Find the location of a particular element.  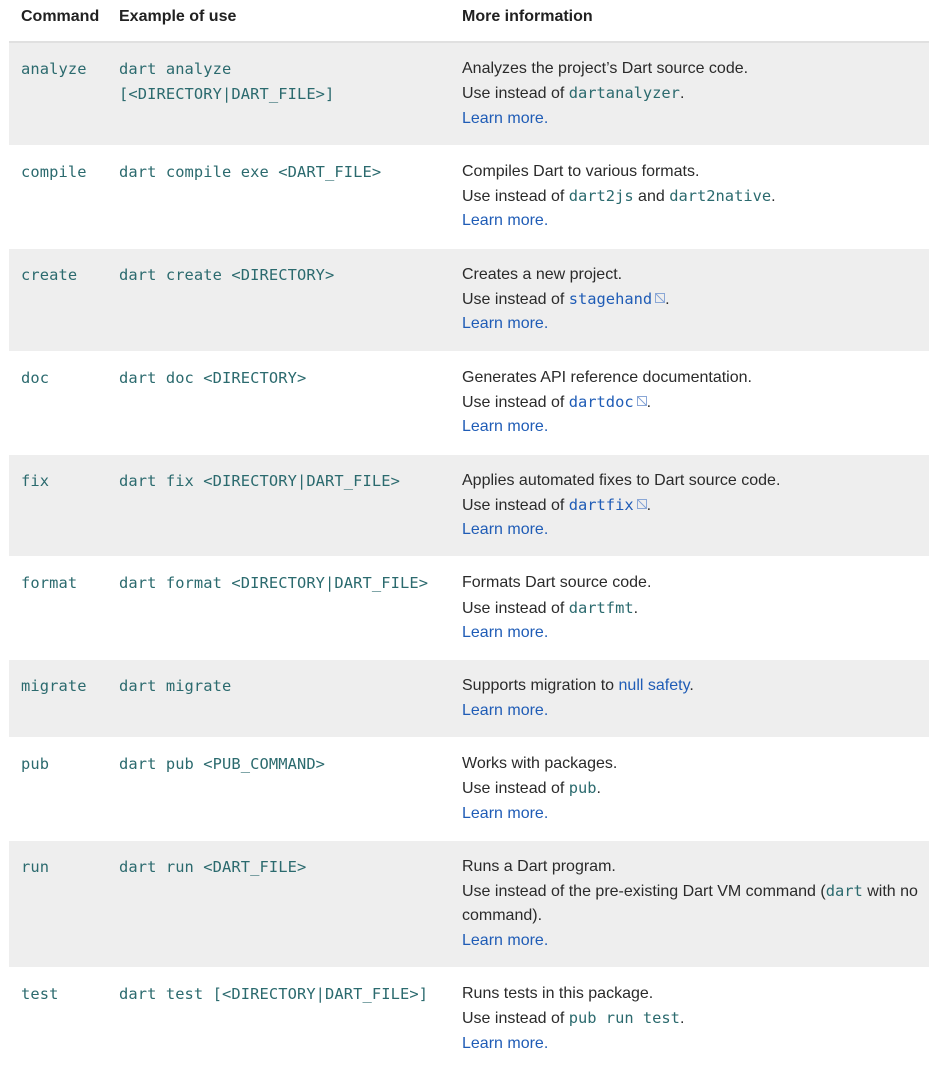

use-instead: Use instead of pub run test. is located at coordinates (695, 1018).